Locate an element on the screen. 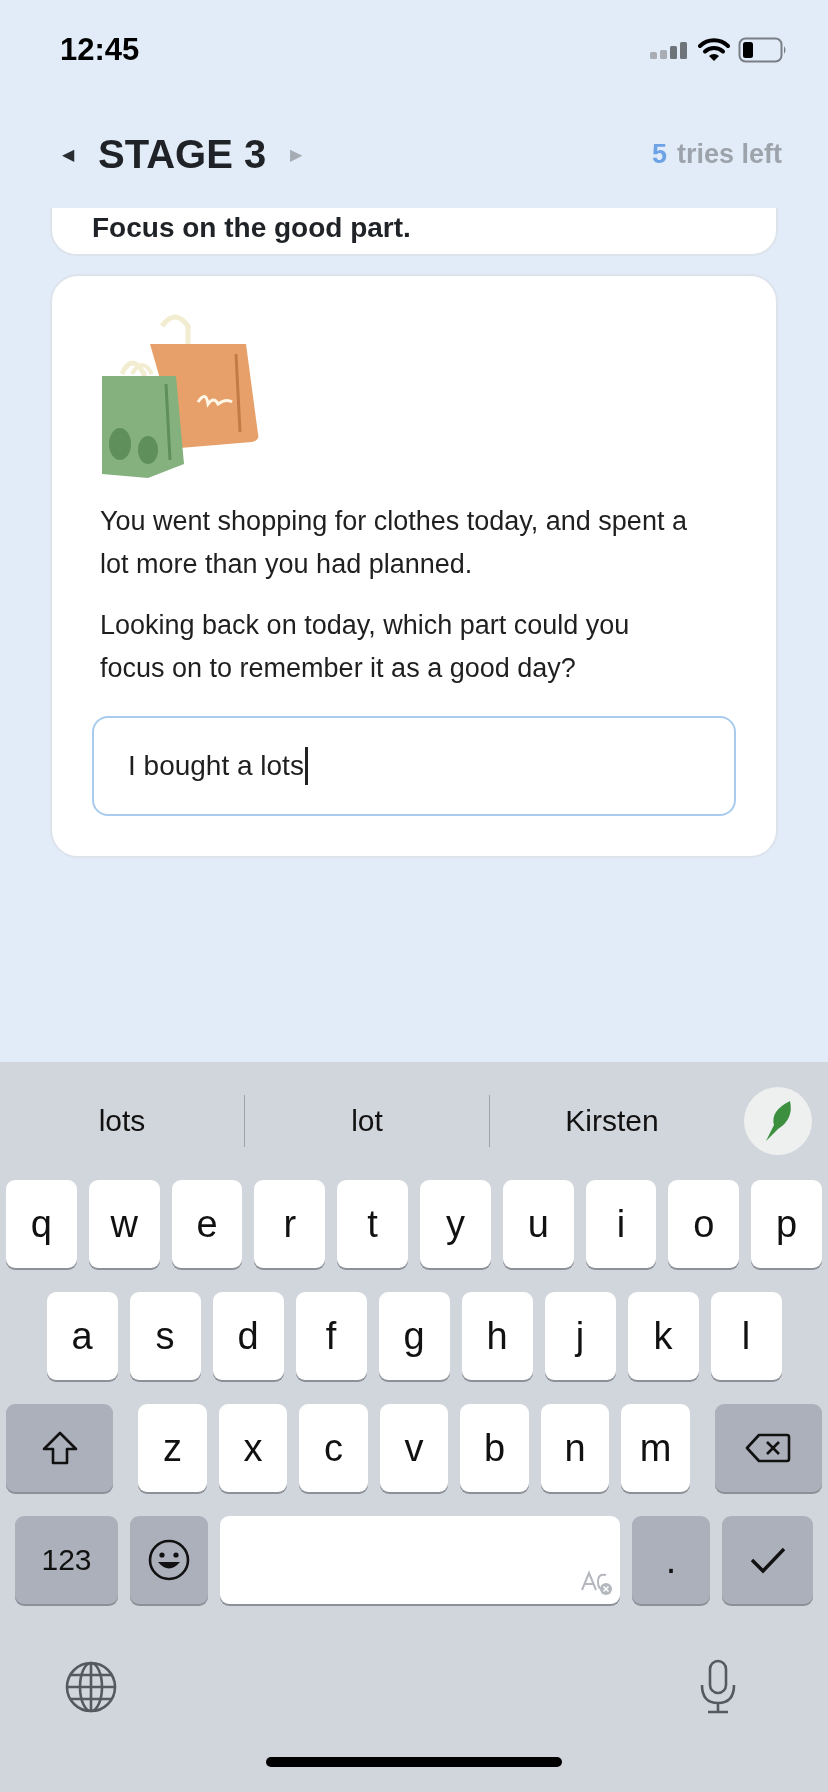 The image size is (828, 1792). letter-key: t is located at coordinates (372, 1224).